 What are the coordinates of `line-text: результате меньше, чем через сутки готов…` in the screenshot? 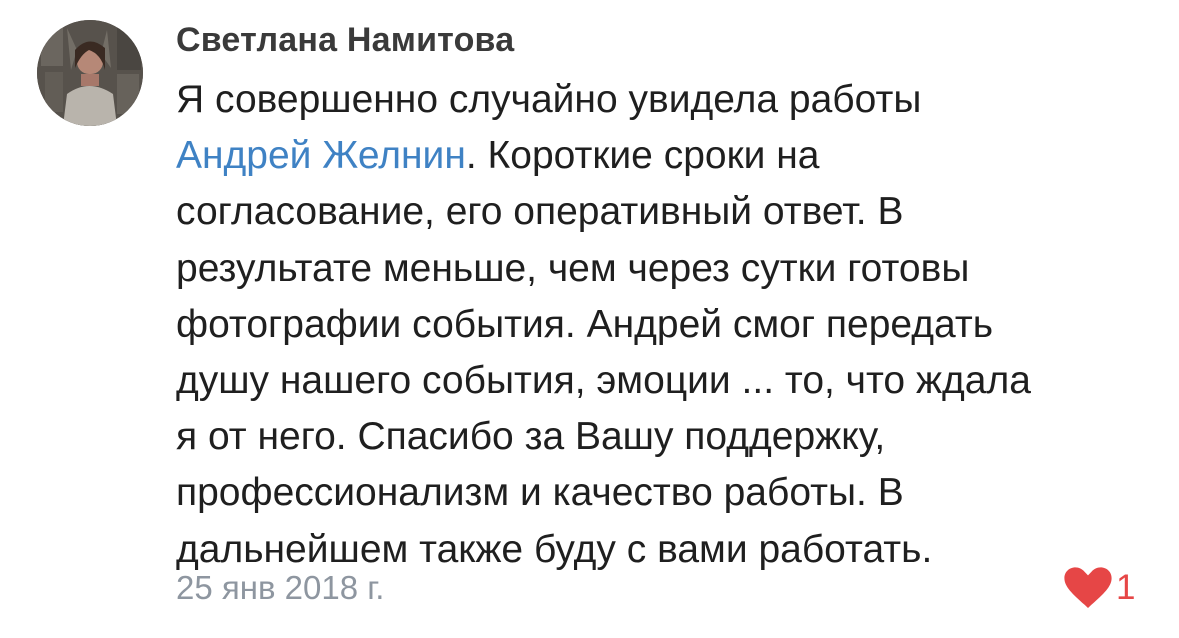 It's located at (573, 268).